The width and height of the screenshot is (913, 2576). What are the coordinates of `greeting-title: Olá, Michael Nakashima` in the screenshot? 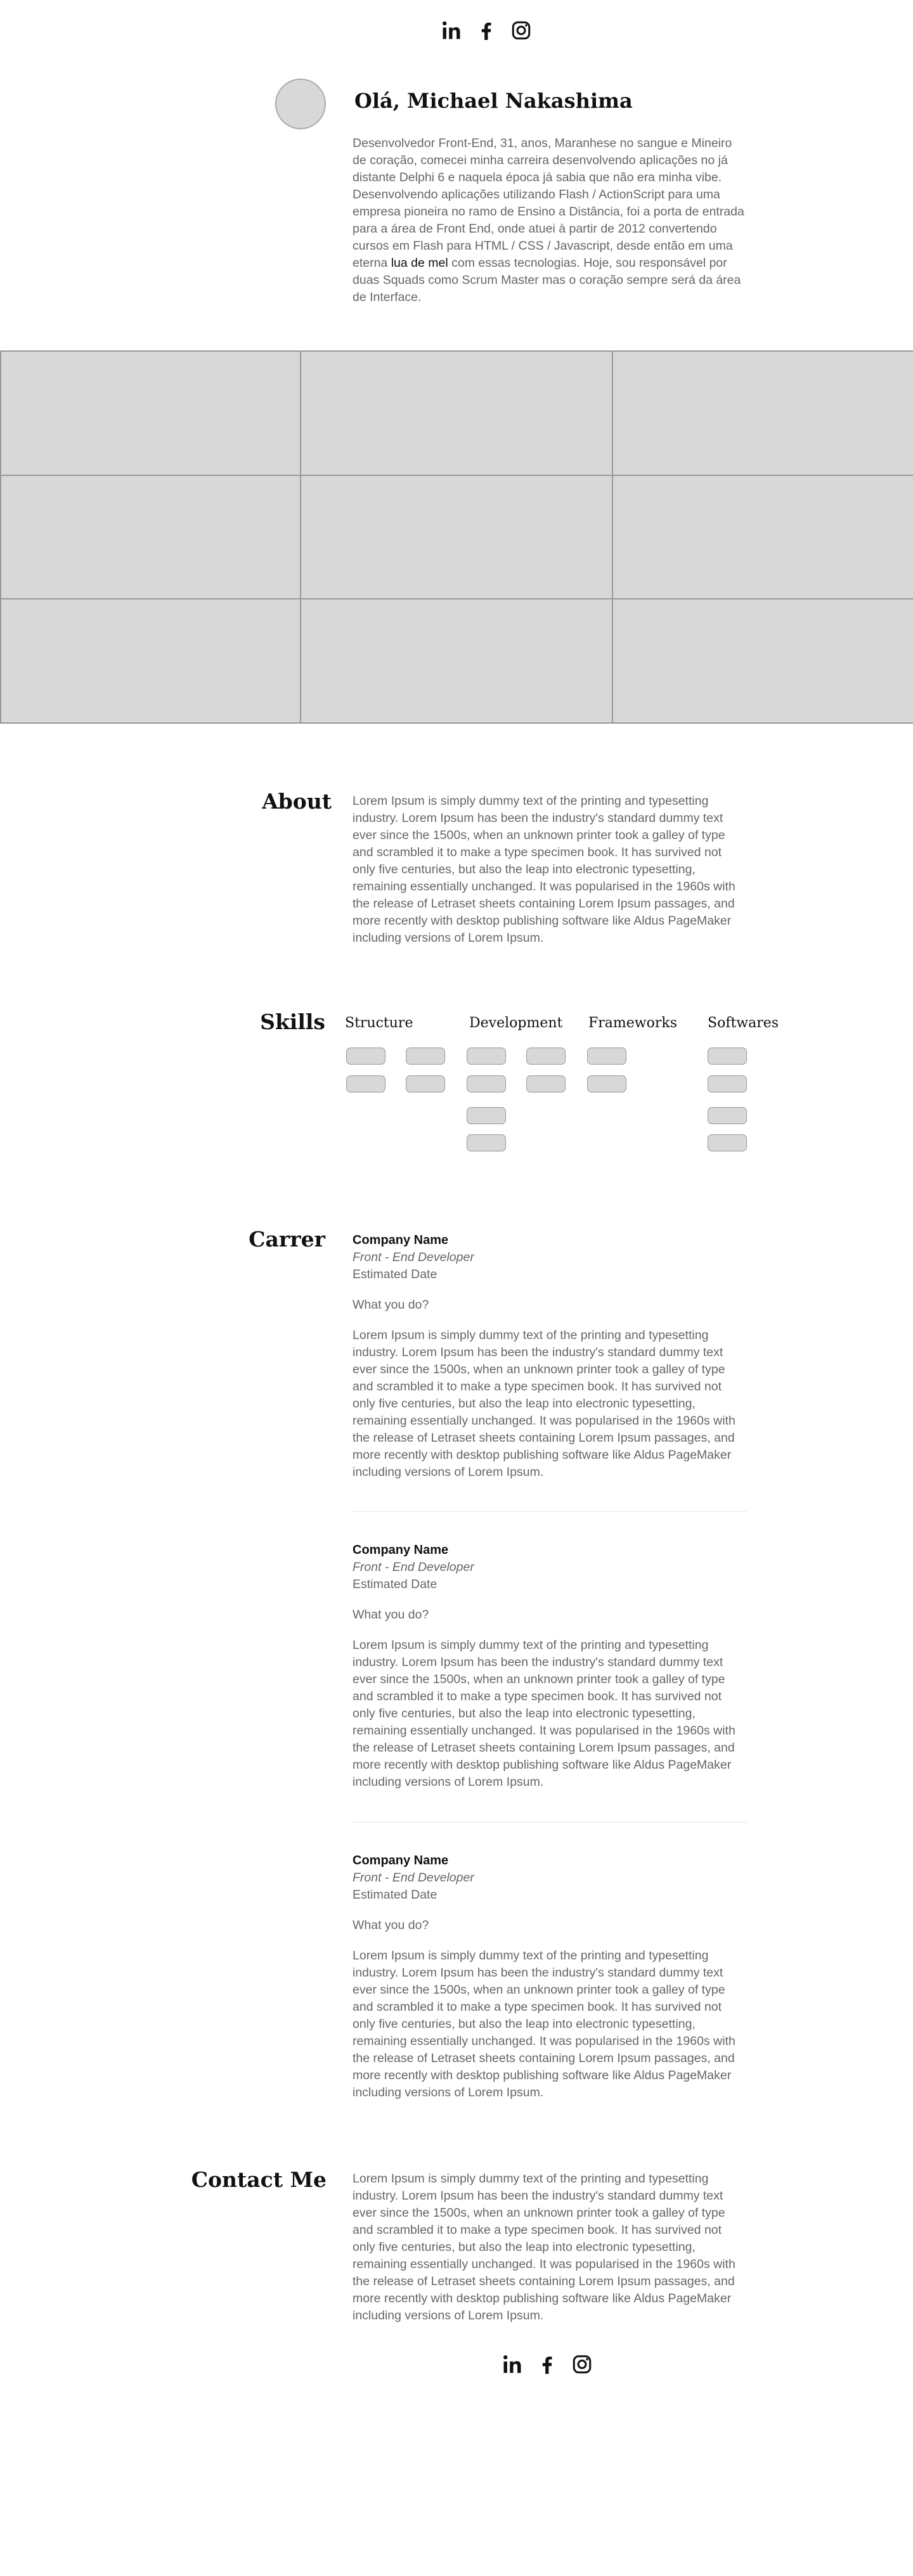 It's located at (493, 101).